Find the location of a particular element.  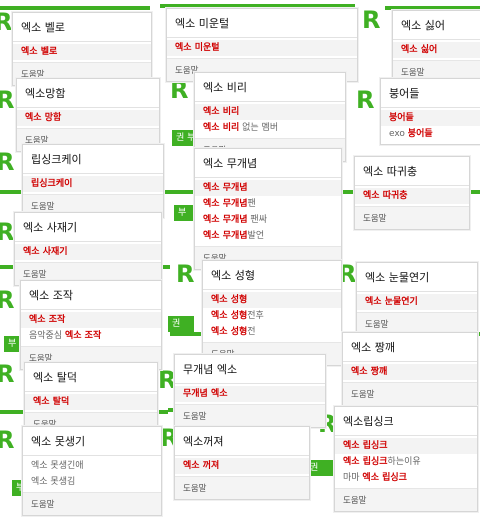

search-term-title: 립싱크케이 is located at coordinates (93, 159).